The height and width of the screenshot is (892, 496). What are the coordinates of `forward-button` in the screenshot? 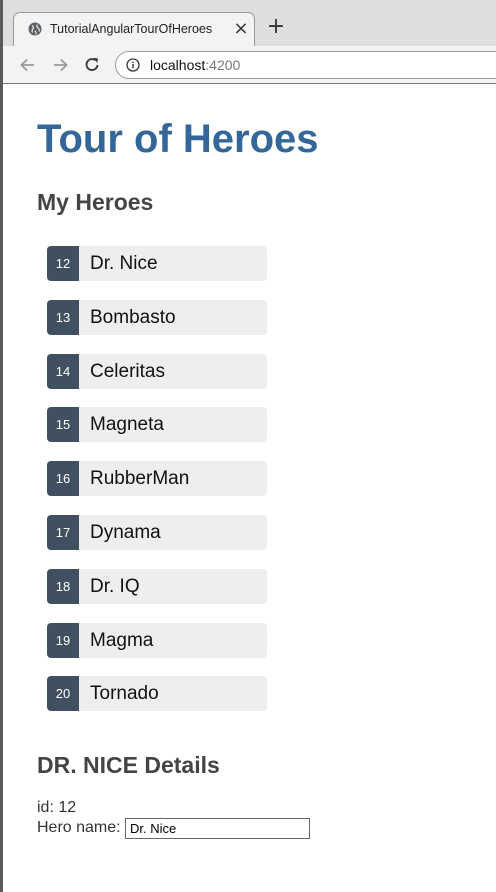 It's located at (60, 65).